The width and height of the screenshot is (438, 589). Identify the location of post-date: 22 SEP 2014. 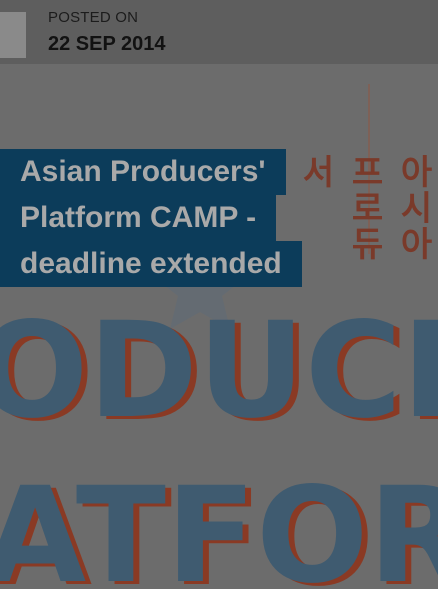
(107, 44).